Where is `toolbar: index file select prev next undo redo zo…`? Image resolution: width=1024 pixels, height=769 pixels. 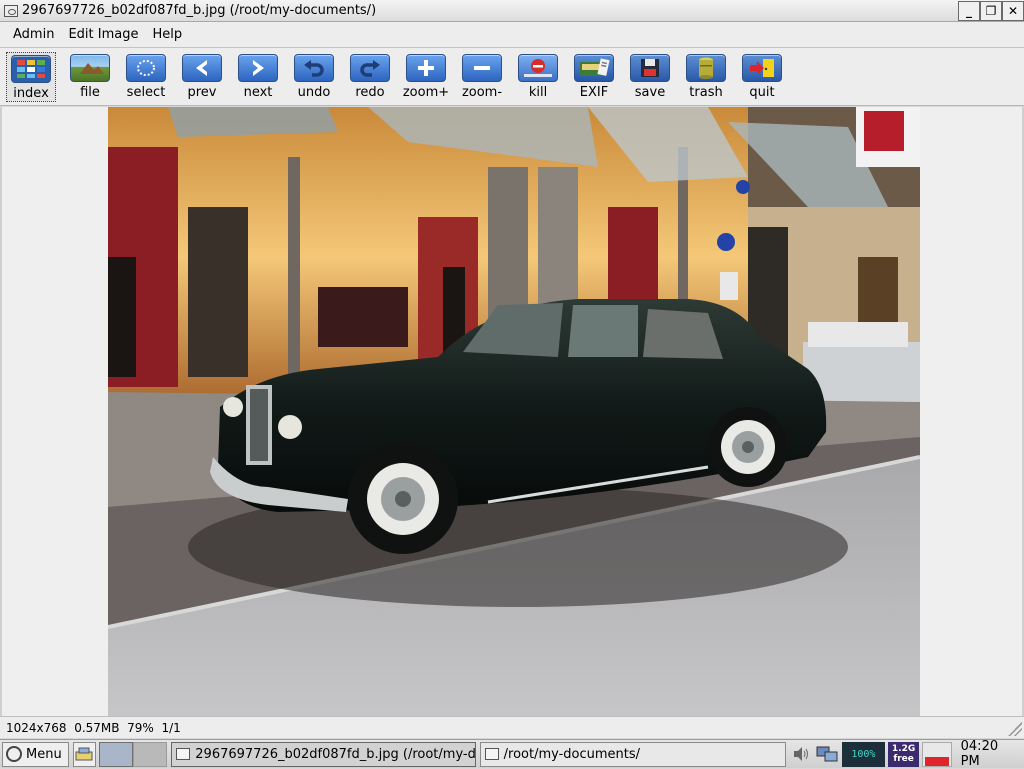 toolbar: index file select prev next undo redo zo… is located at coordinates (512, 77).